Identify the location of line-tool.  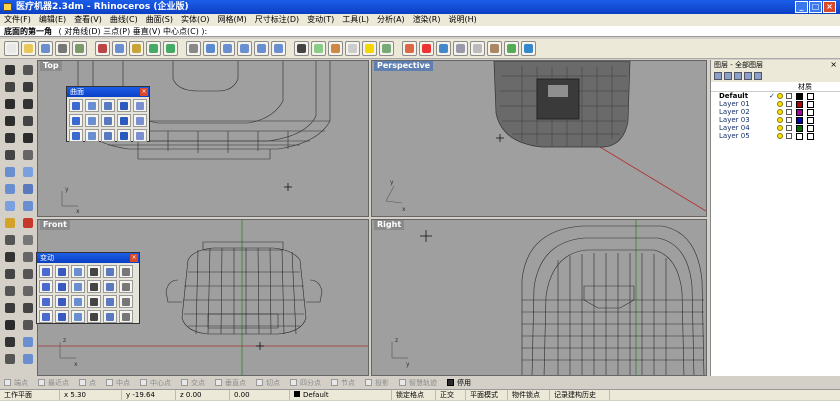
(10, 86).